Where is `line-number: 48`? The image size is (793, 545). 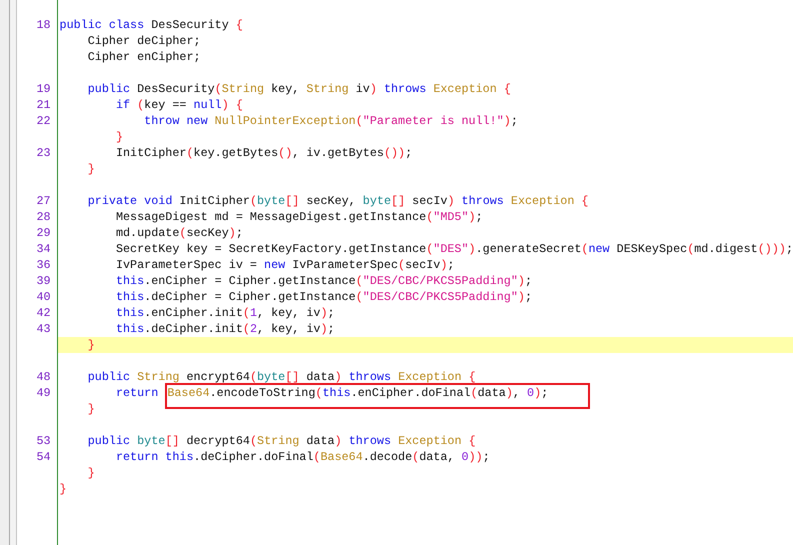
line-number: 48 is located at coordinates (43, 377).